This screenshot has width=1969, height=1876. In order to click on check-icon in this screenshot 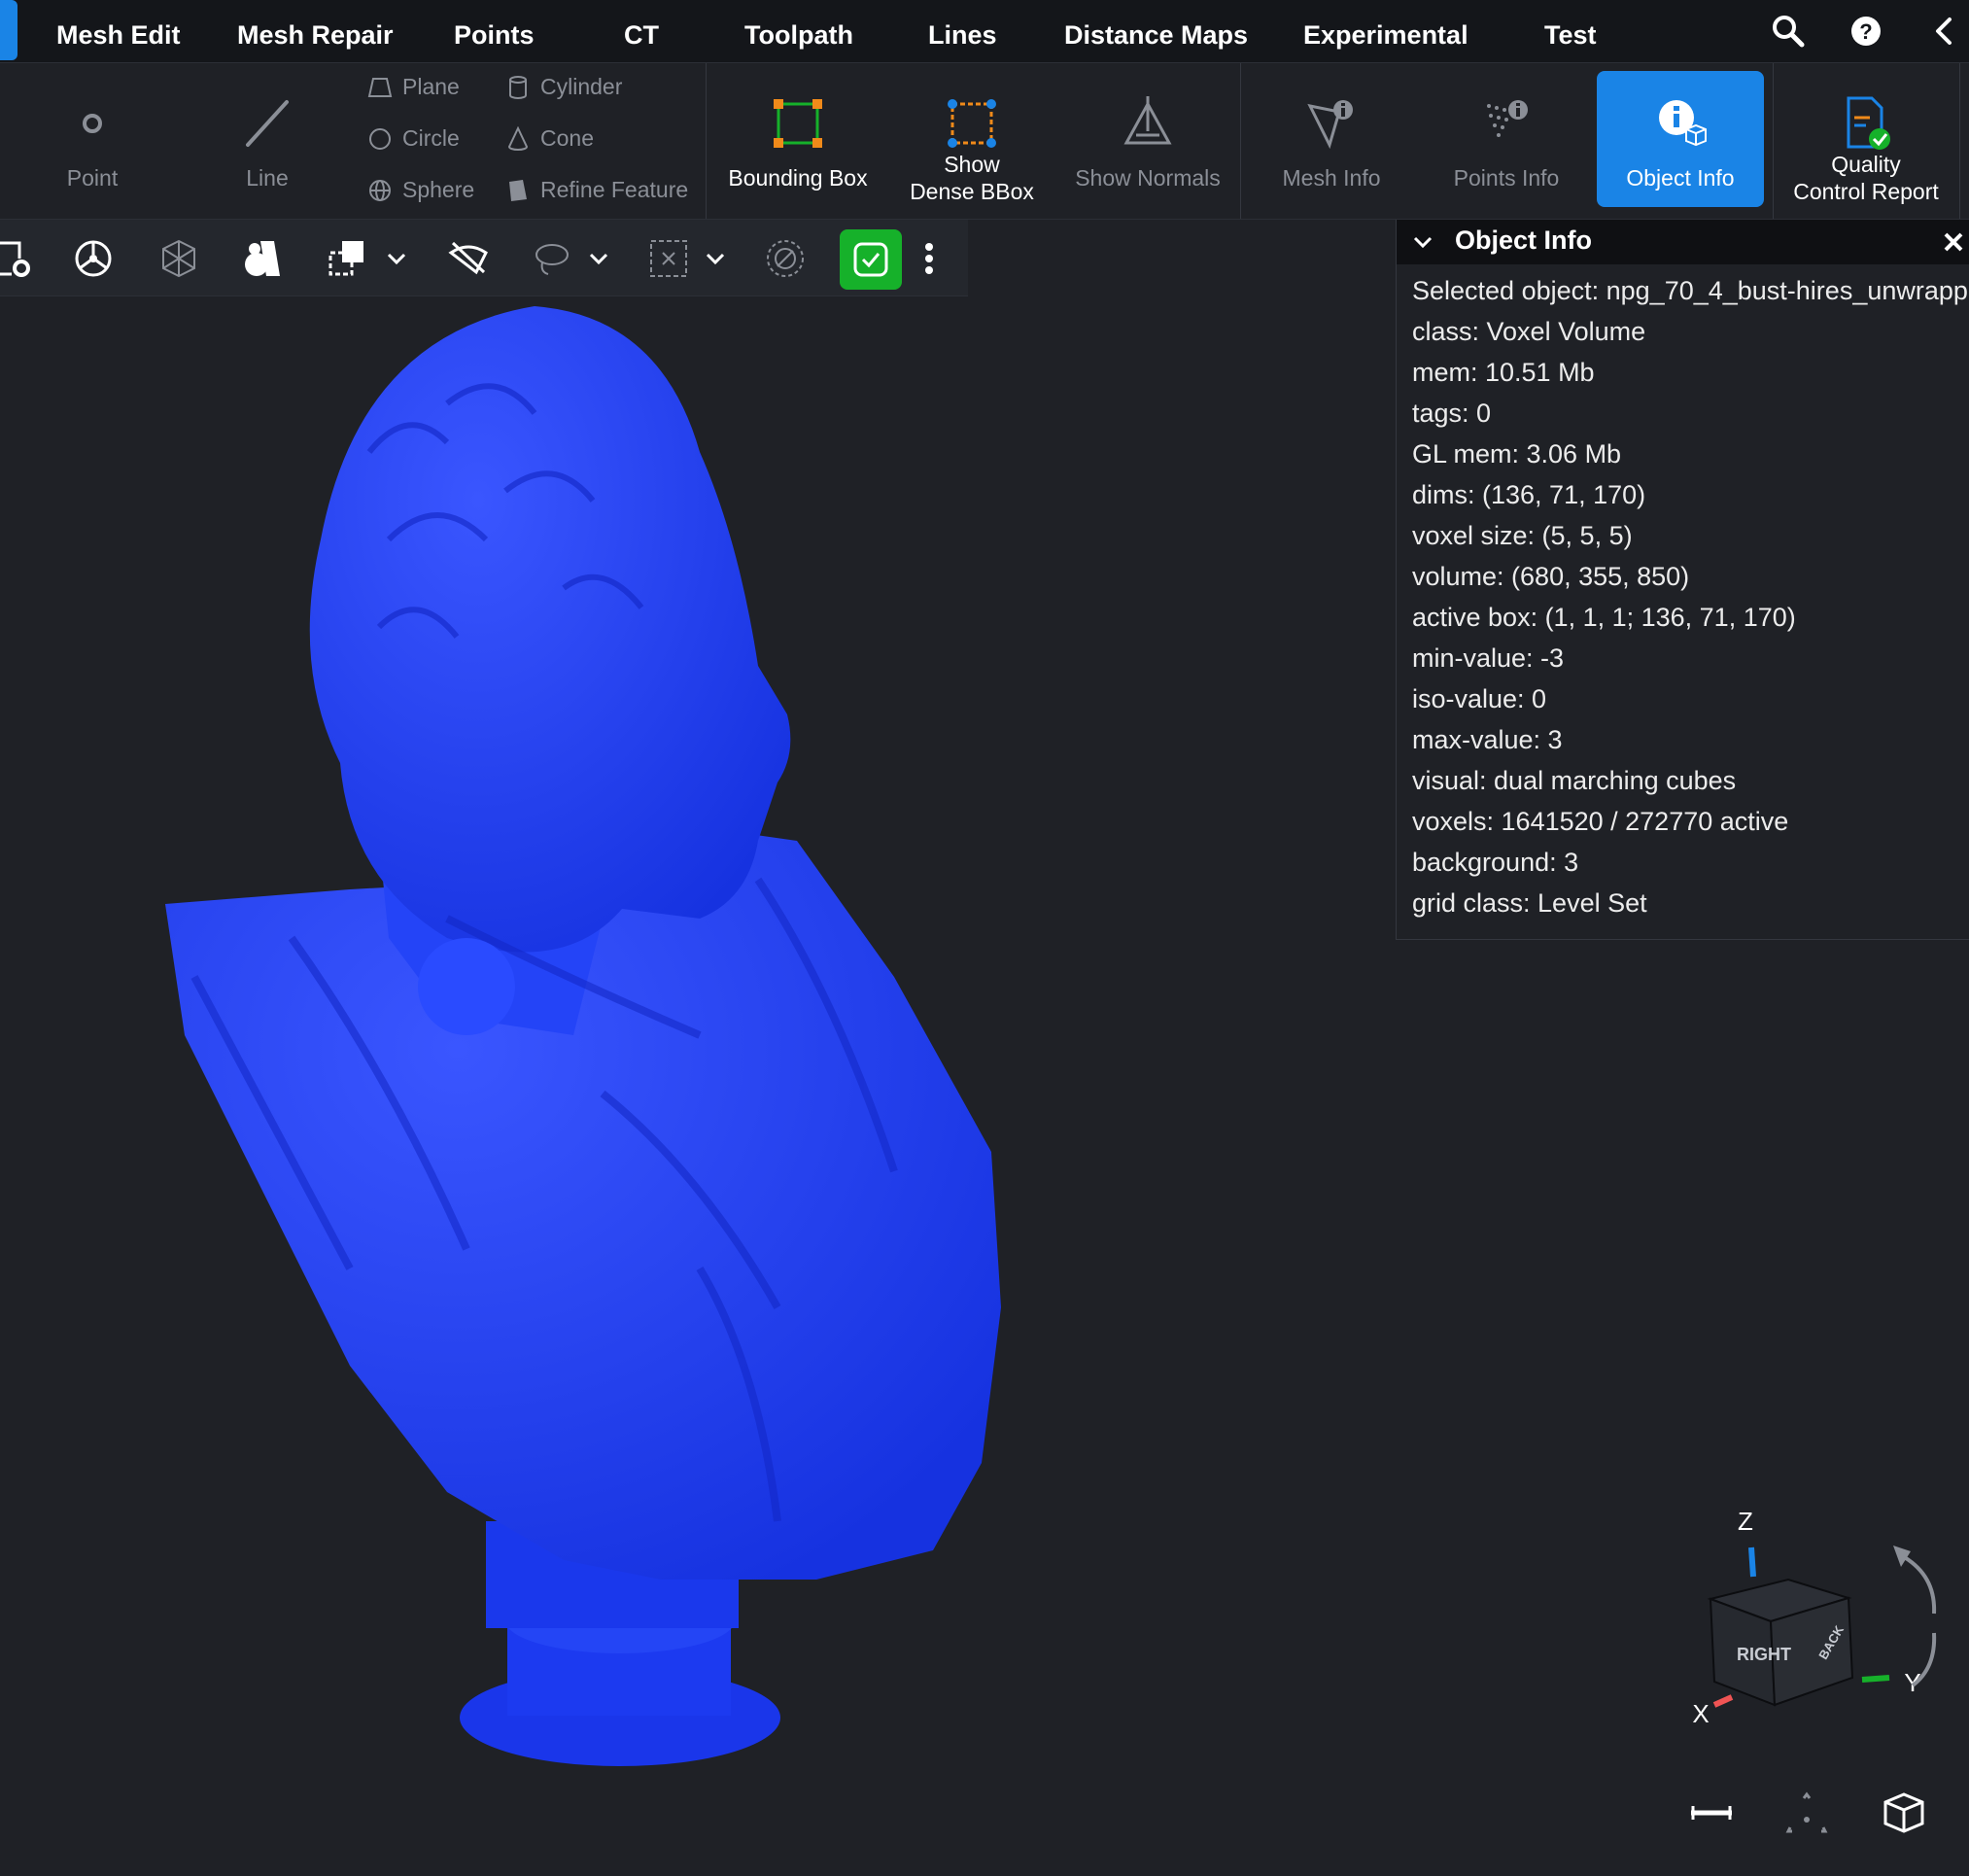, I will do `click(870, 259)`.